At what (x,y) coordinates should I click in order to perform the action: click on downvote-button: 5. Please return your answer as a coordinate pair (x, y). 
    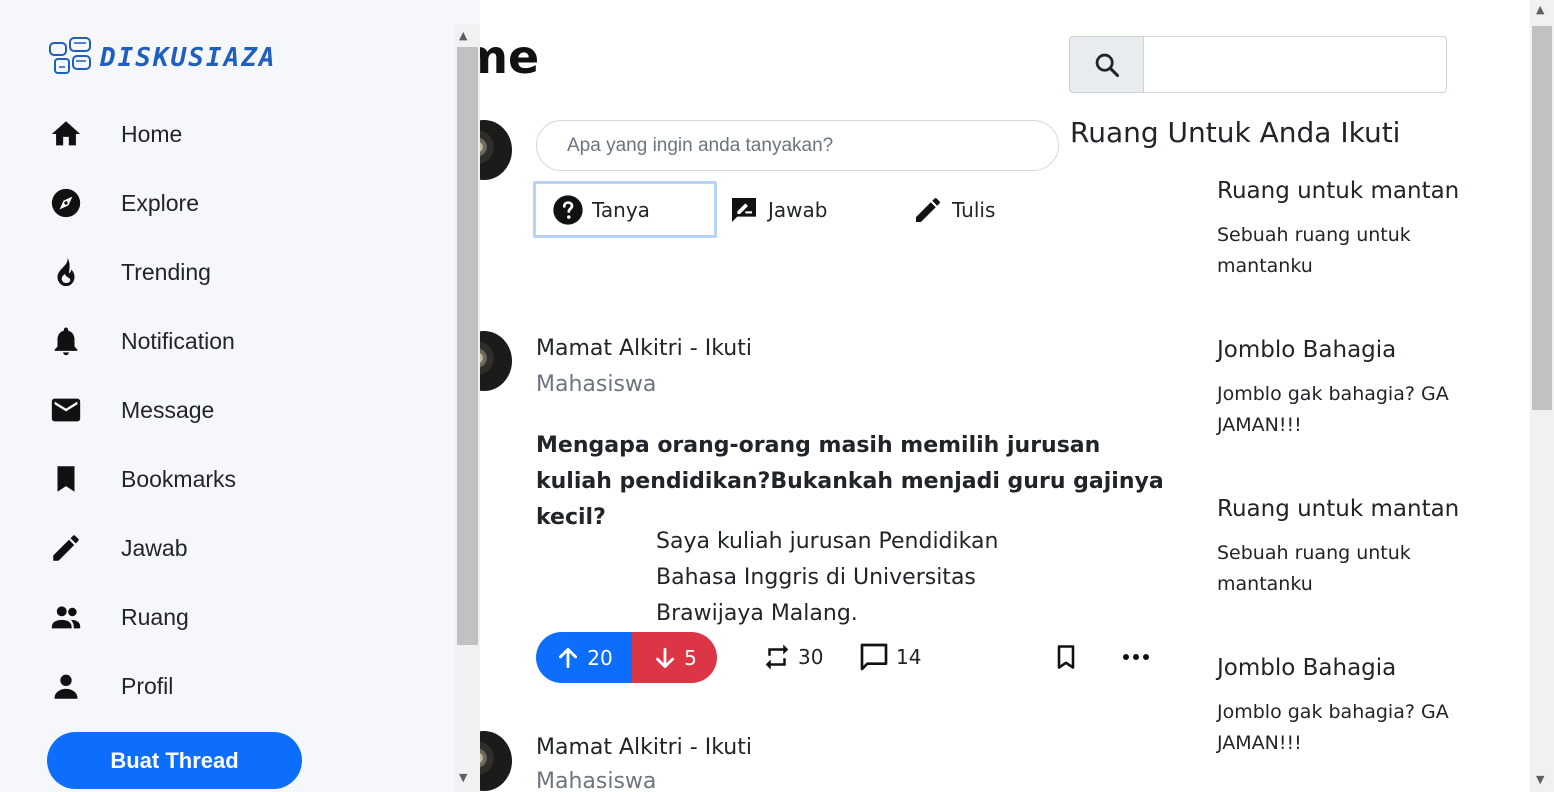
    Looking at the image, I should click on (674, 657).